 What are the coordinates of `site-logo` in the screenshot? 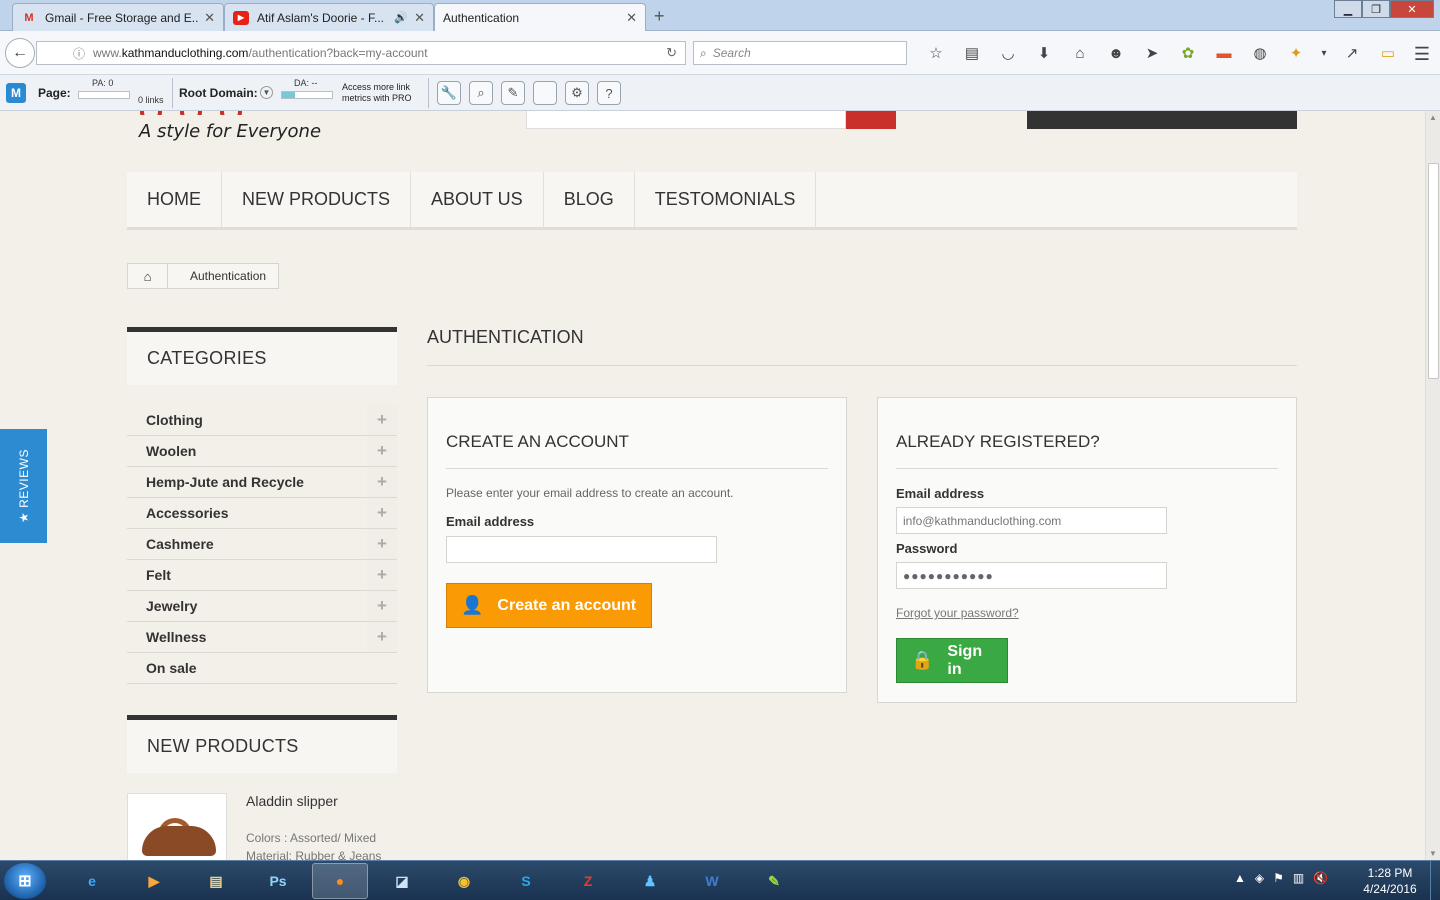 It's located at (230, 113).